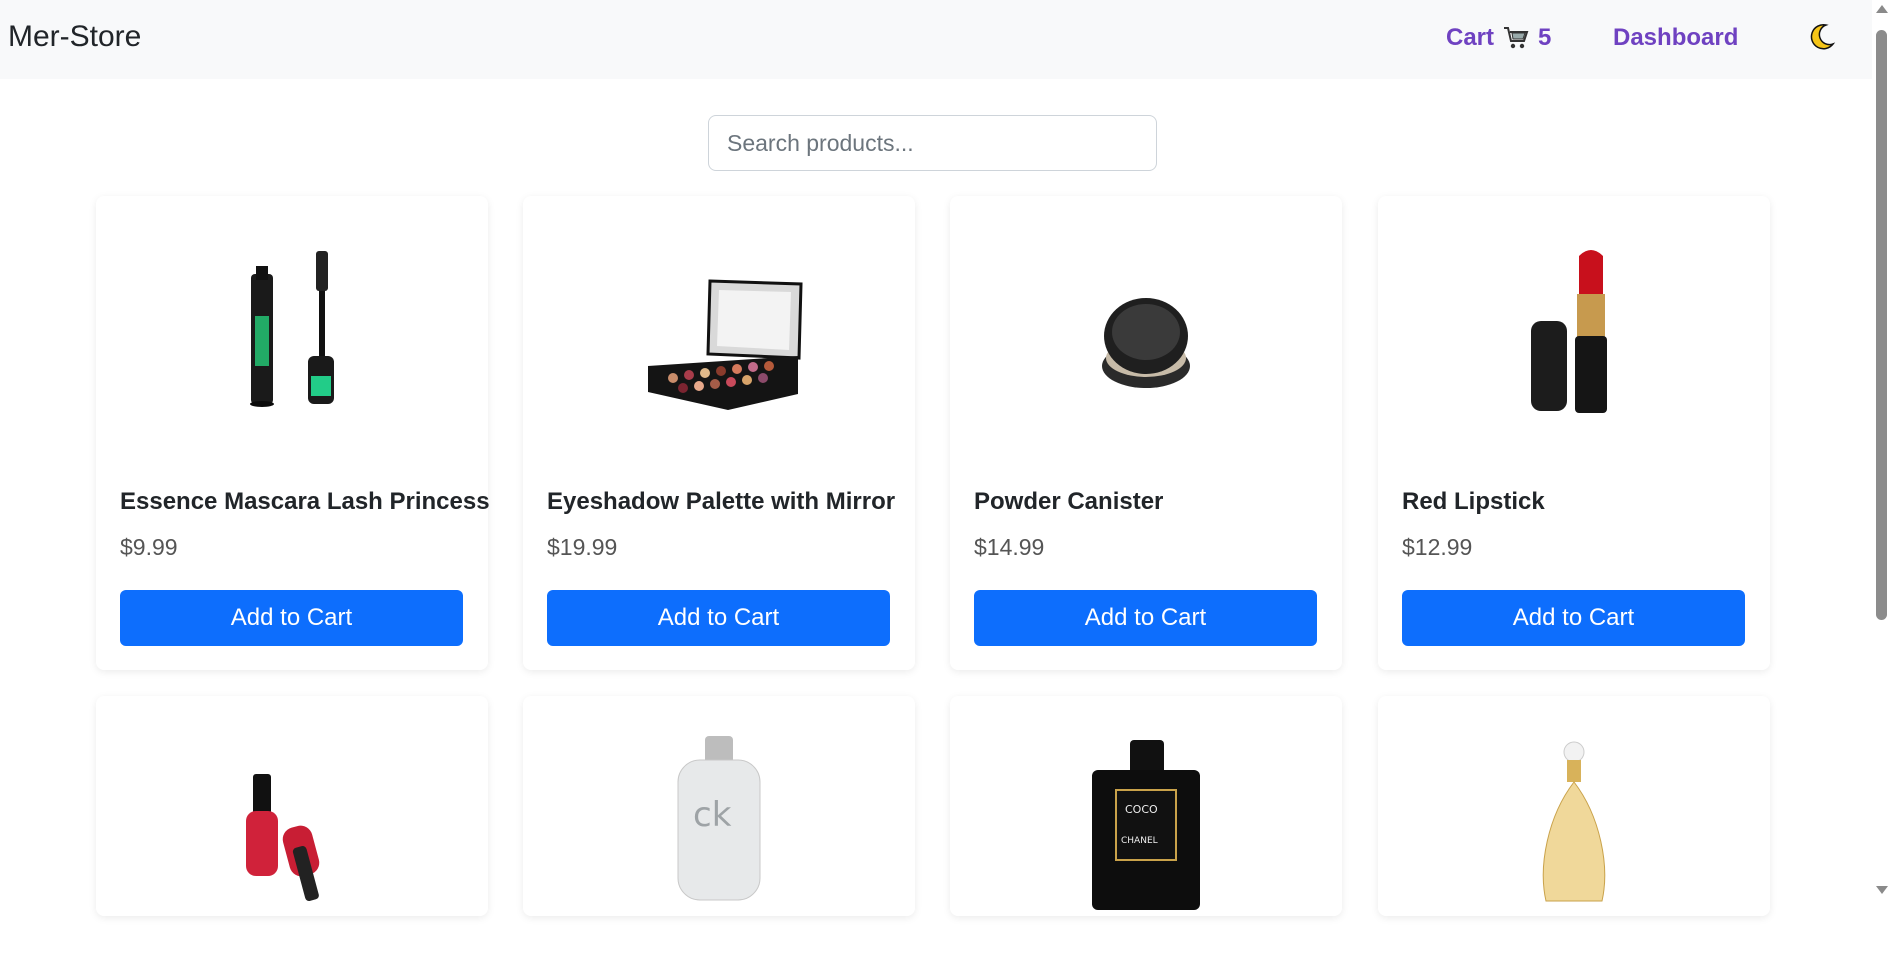 This screenshot has height=966, width=1891. Describe the element at coordinates (1881, 325) in the screenshot. I see `scroll-thumb` at that location.